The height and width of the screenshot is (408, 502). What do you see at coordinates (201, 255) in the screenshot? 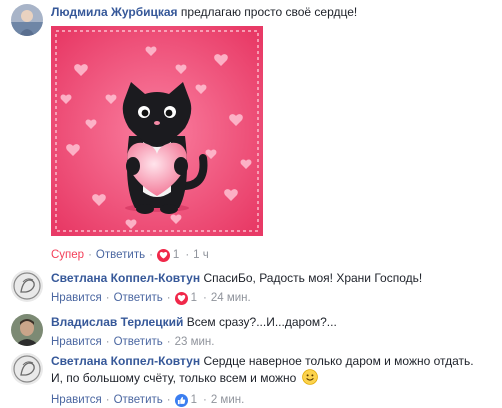
I see `comment-time: 1 ч` at bounding box center [201, 255].